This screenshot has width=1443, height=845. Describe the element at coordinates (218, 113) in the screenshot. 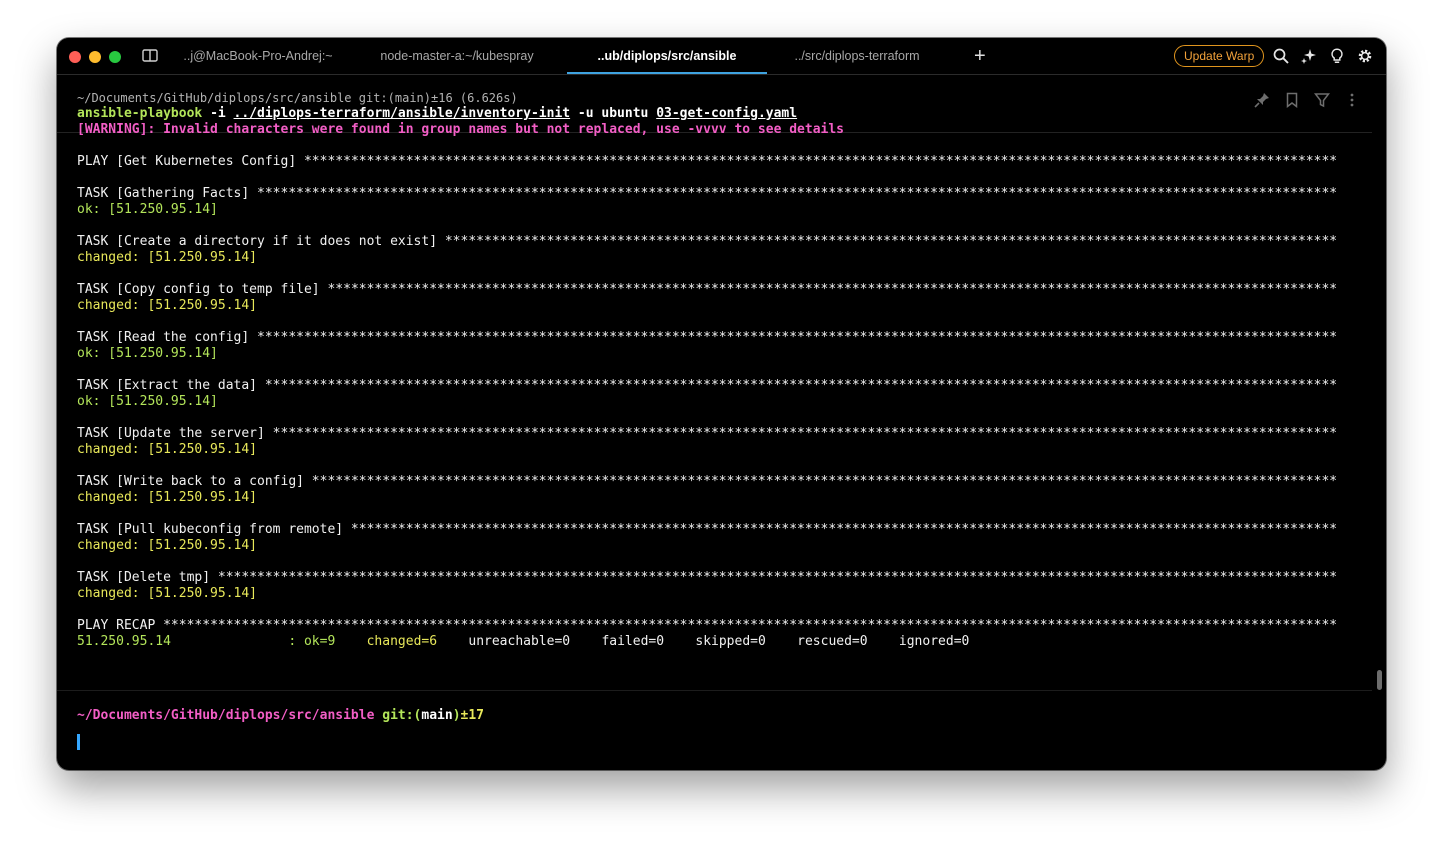

I see `command-flag: -i` at that location.